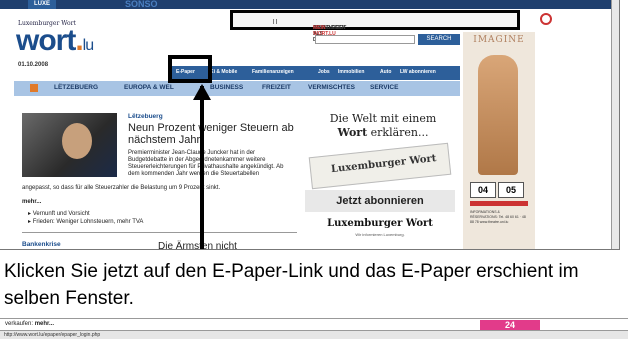  I want to click on nav-vermischtes: VERMISCHTES, so click(331, 87).